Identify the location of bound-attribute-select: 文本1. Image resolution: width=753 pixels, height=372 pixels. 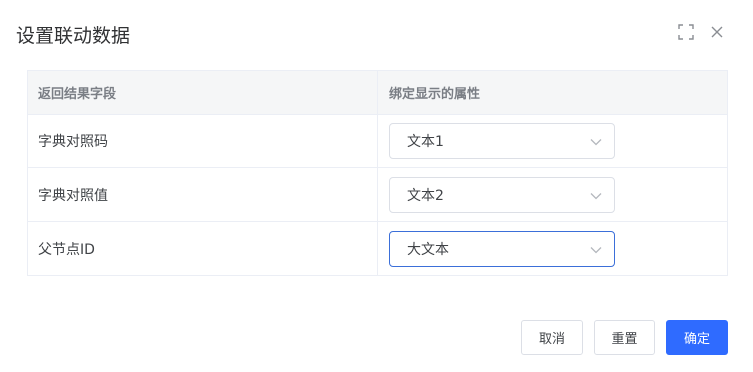
(502, 141).